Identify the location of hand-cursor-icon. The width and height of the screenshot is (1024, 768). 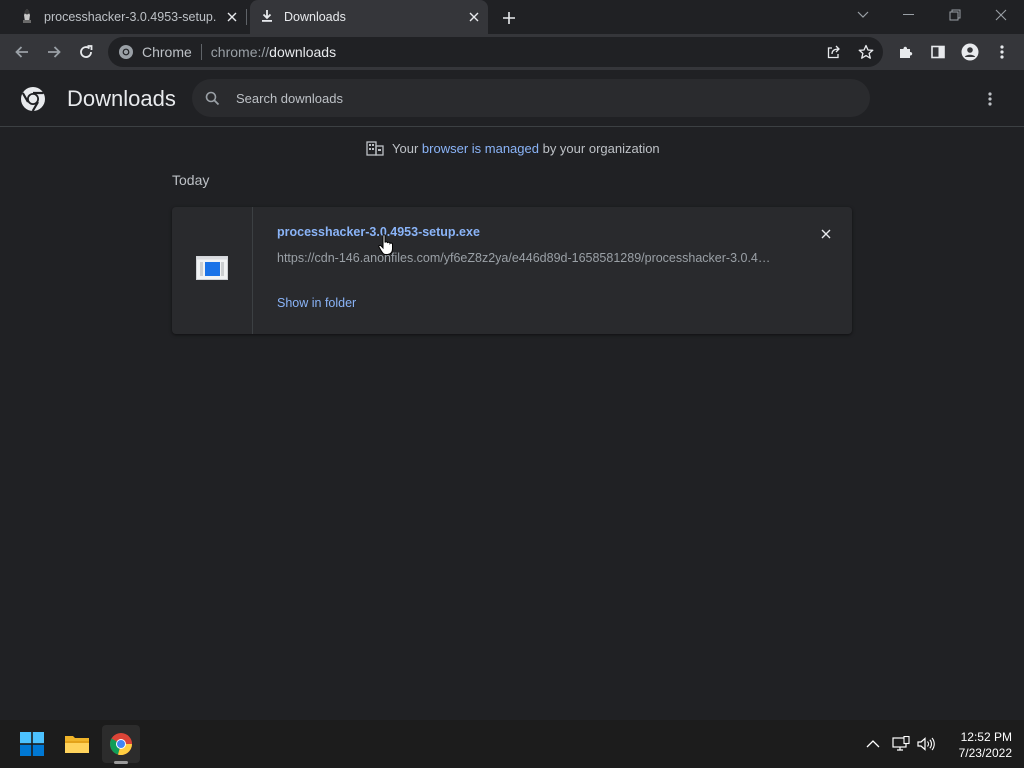
(386, 247).